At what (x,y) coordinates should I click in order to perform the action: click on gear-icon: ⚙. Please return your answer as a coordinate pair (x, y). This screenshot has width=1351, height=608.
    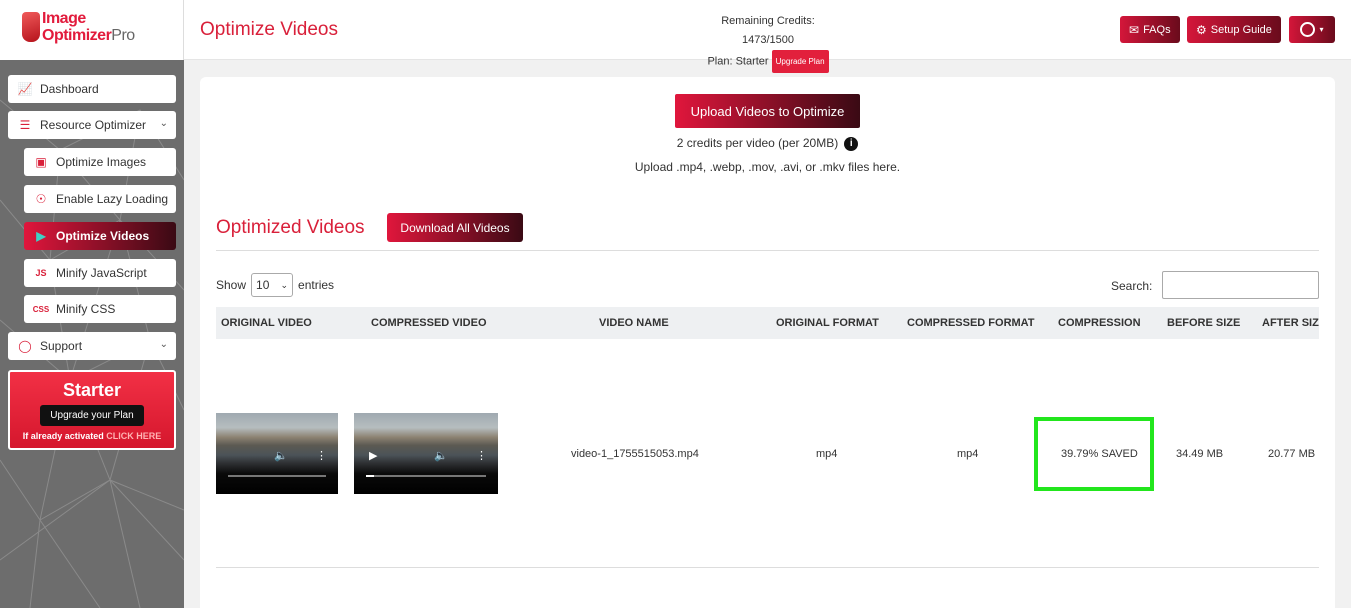
    Looking at the image, I should click on (1201, 29).